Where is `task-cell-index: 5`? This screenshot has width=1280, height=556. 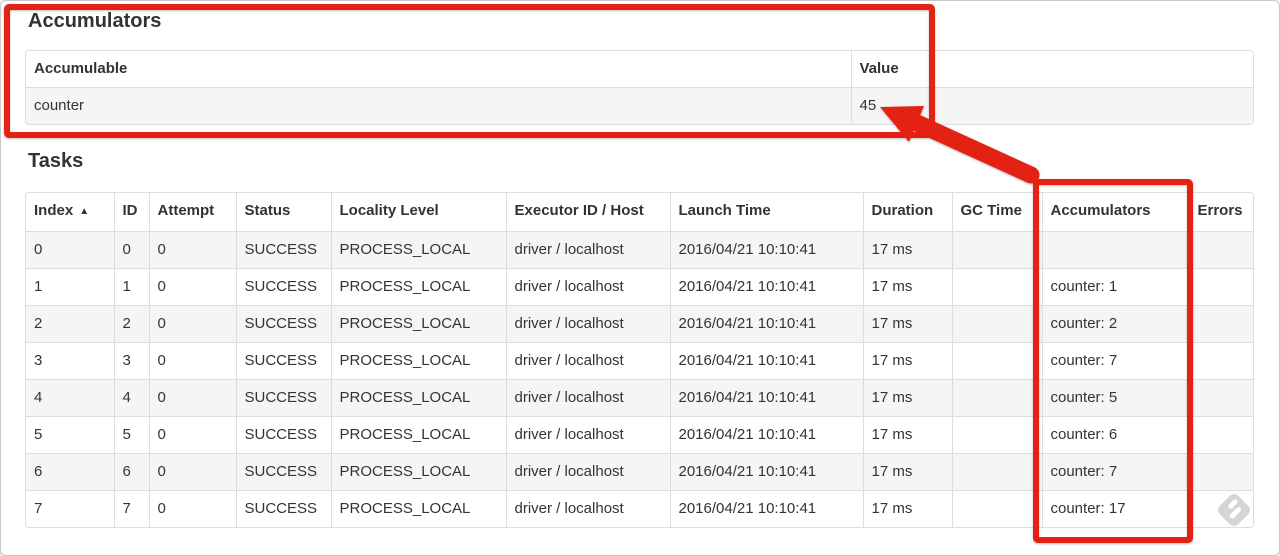
task-cell-index: 5 is located at coordinates (70, 435).